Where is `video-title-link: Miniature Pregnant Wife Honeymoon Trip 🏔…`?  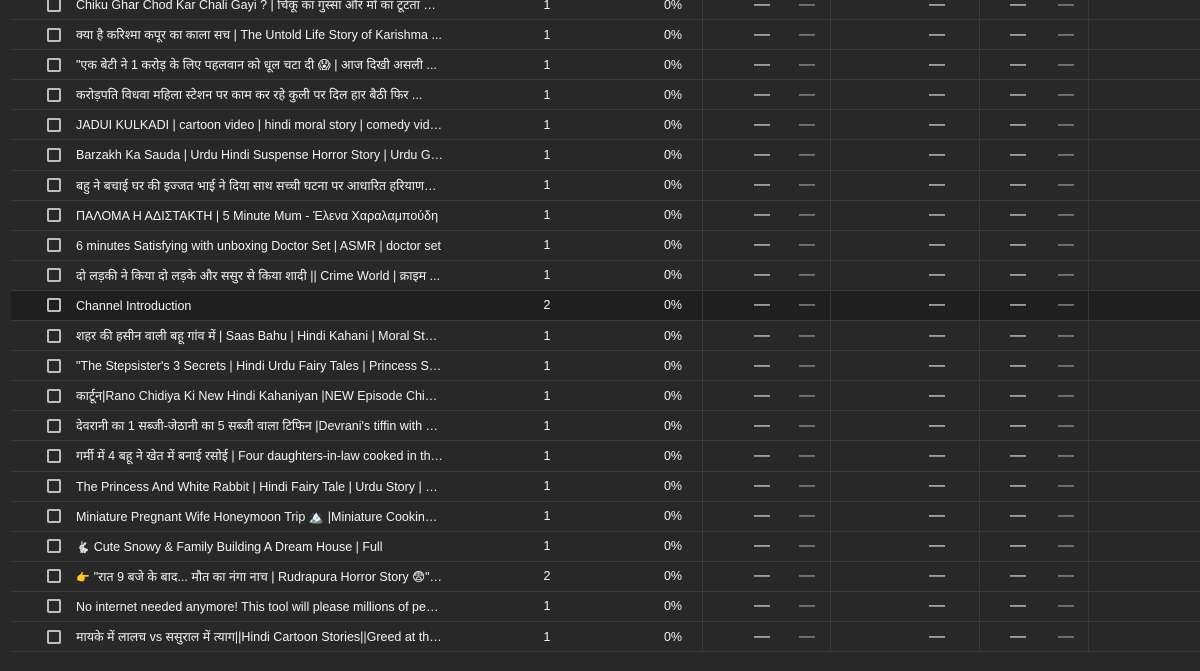
video-title-link: Miniature Pregnant Wife Honeymoon Trip 🏔… is located at coordinates (260, 516).